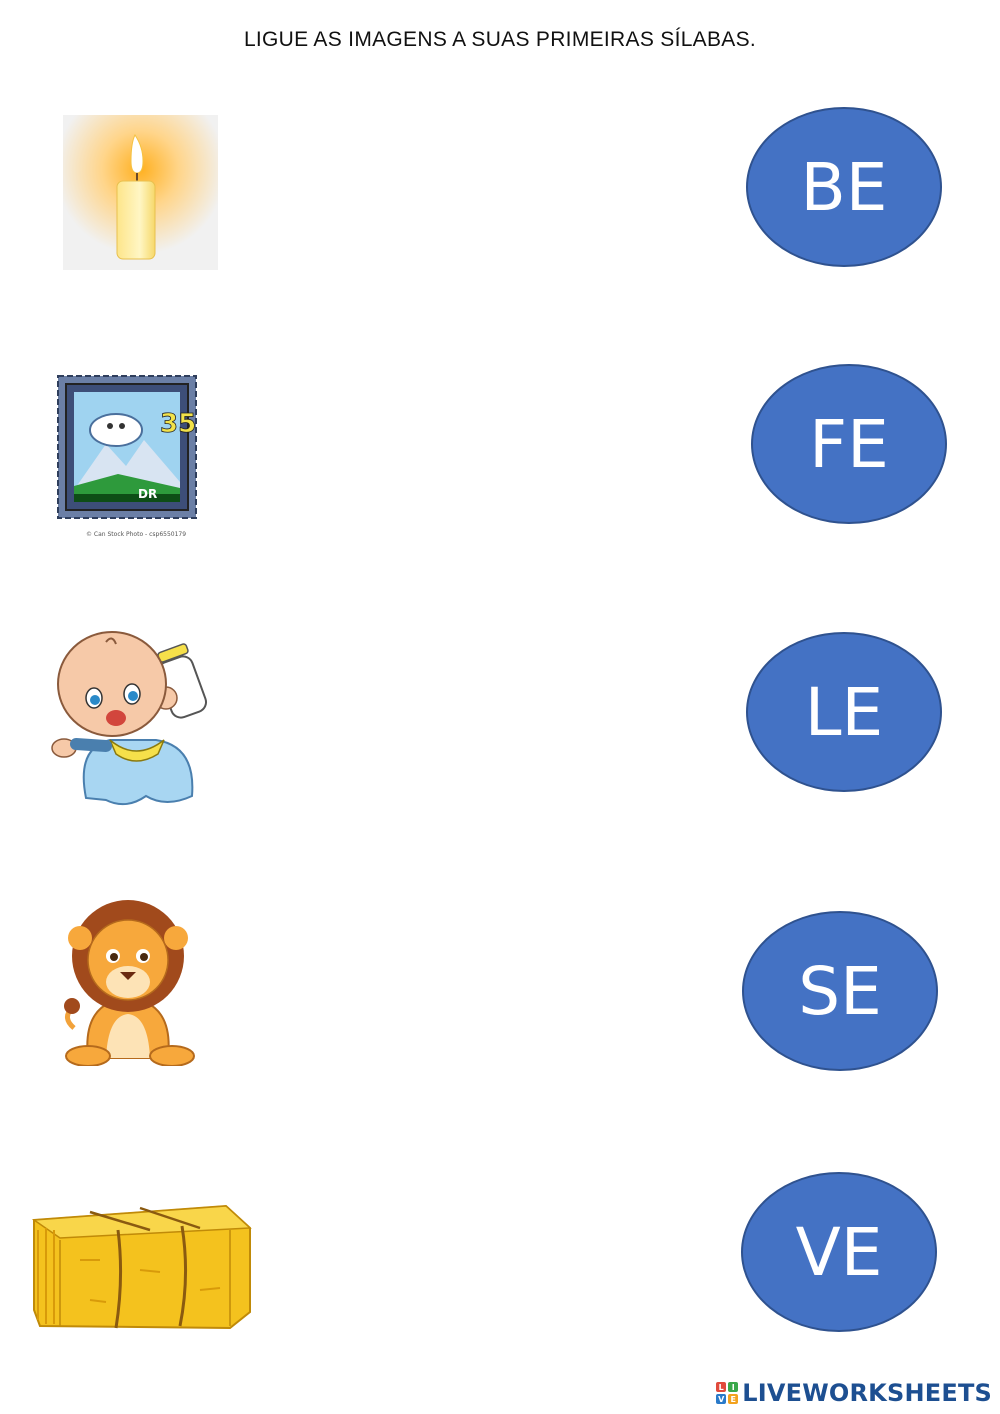 Image resolution: width=1000 pixels, height=1414 pixels. I want to click on syllable-label: BE, so click(844, 187).